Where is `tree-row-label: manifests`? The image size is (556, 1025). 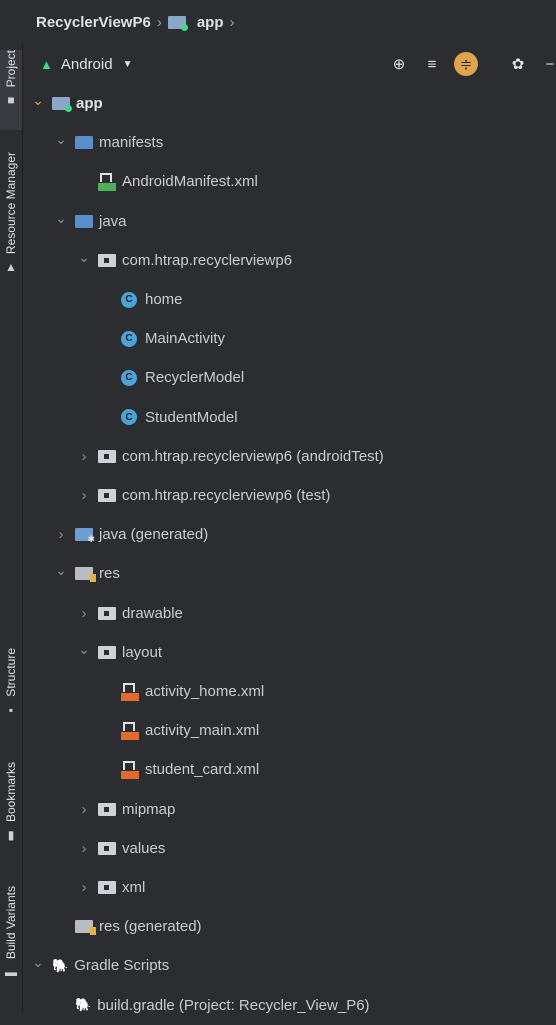
tree-row-label: manifests is located at coordinates (131, 143).